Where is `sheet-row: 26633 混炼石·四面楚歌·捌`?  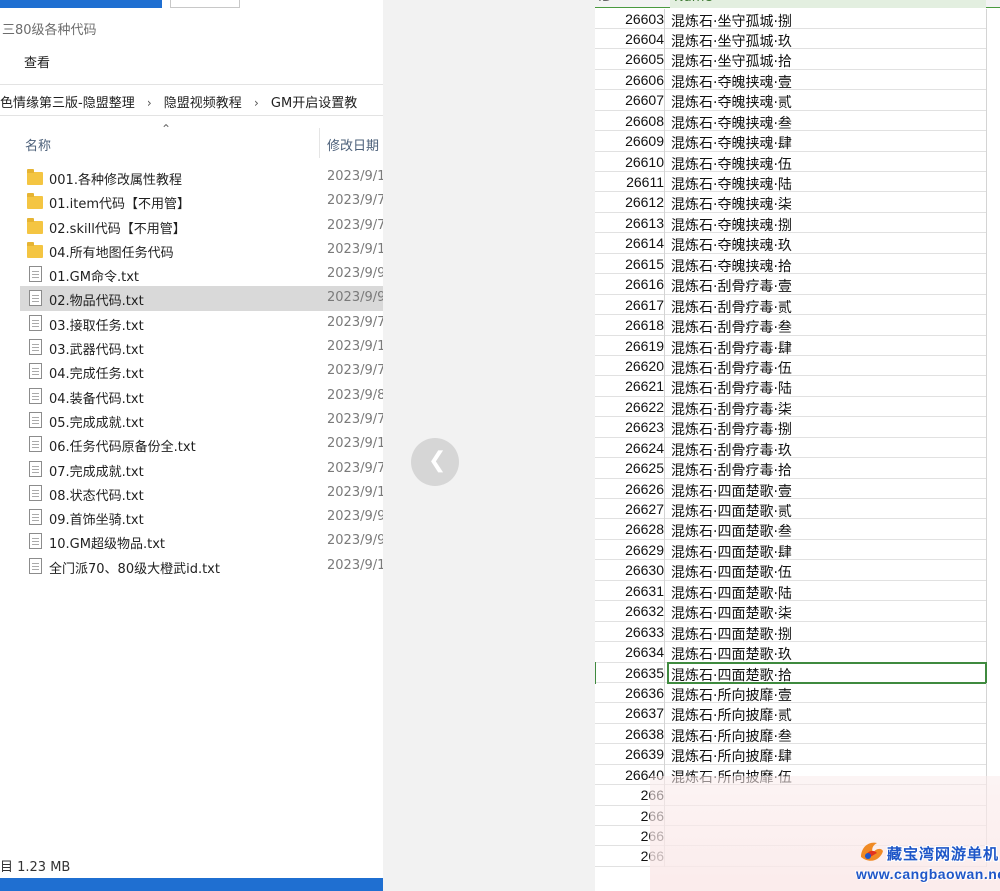 sheet-row: 26633 混炼石·四面楚歌·捌 is located at coordinates (791, 632).